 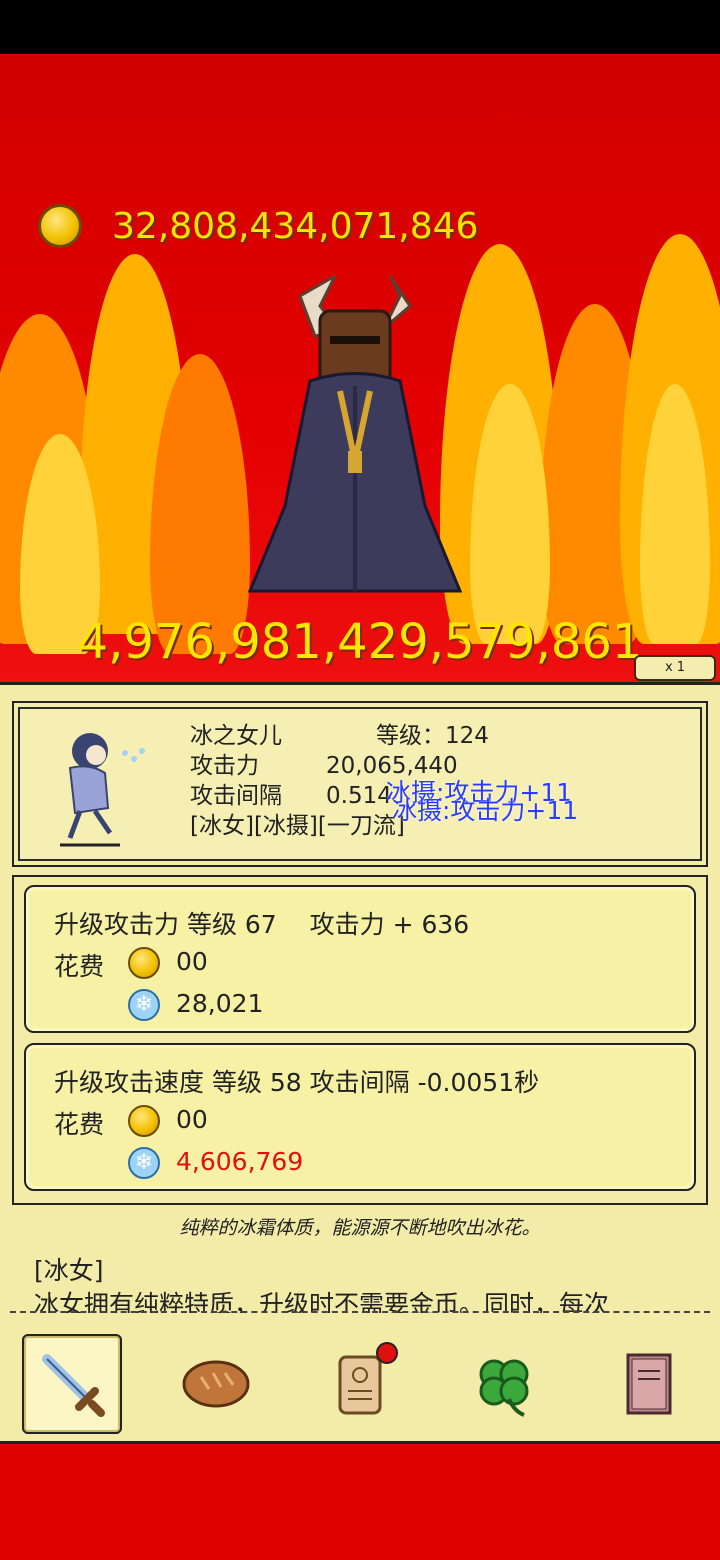 What do you see at coordinates (360, 642) in the screenshot?
I see `boss-hp: 4,976,981,429,579,861` at bounding box center [360, 642].